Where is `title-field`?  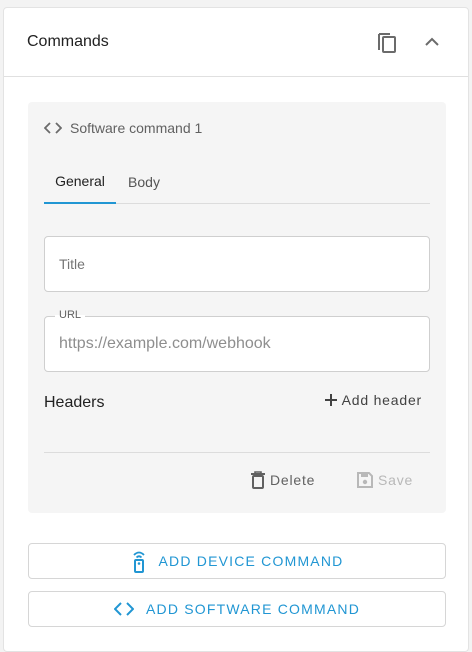 title-field is located at coordinates (237, 264).